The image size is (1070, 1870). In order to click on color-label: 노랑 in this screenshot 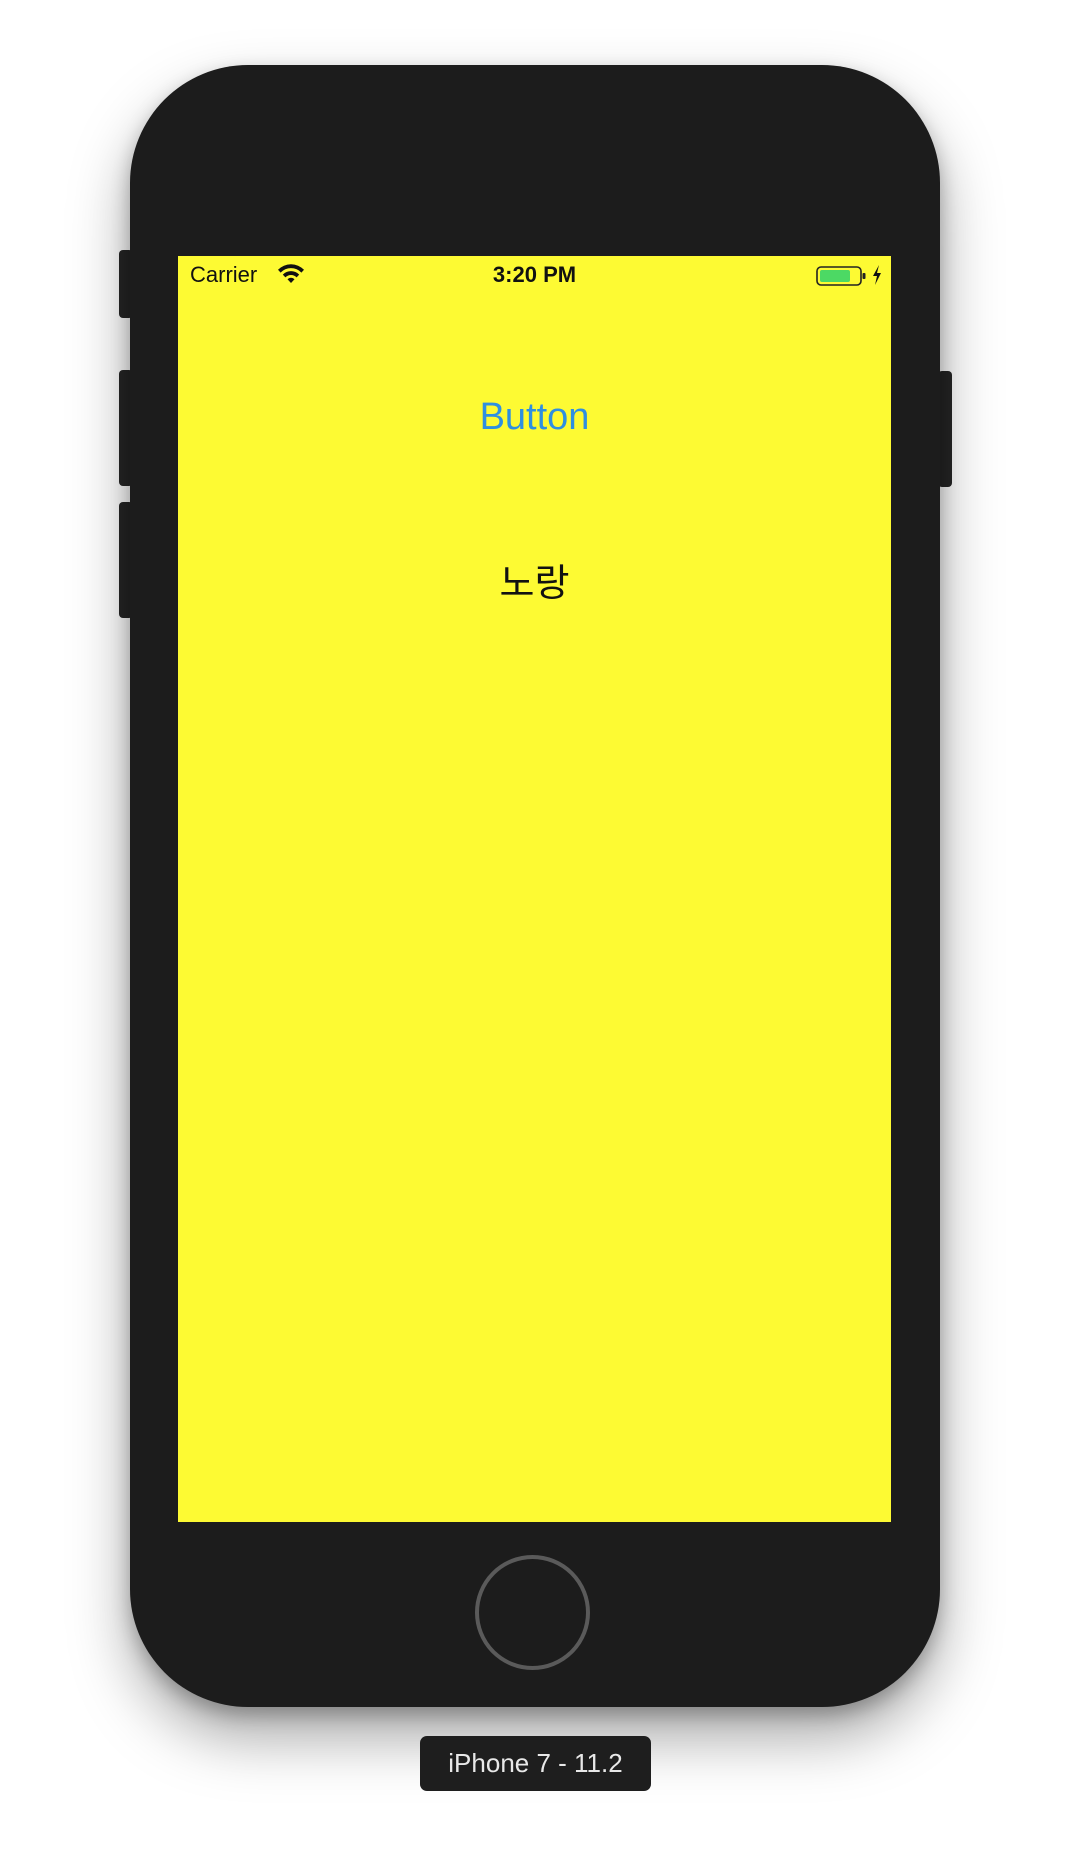, I will do `click(534, 583)`.